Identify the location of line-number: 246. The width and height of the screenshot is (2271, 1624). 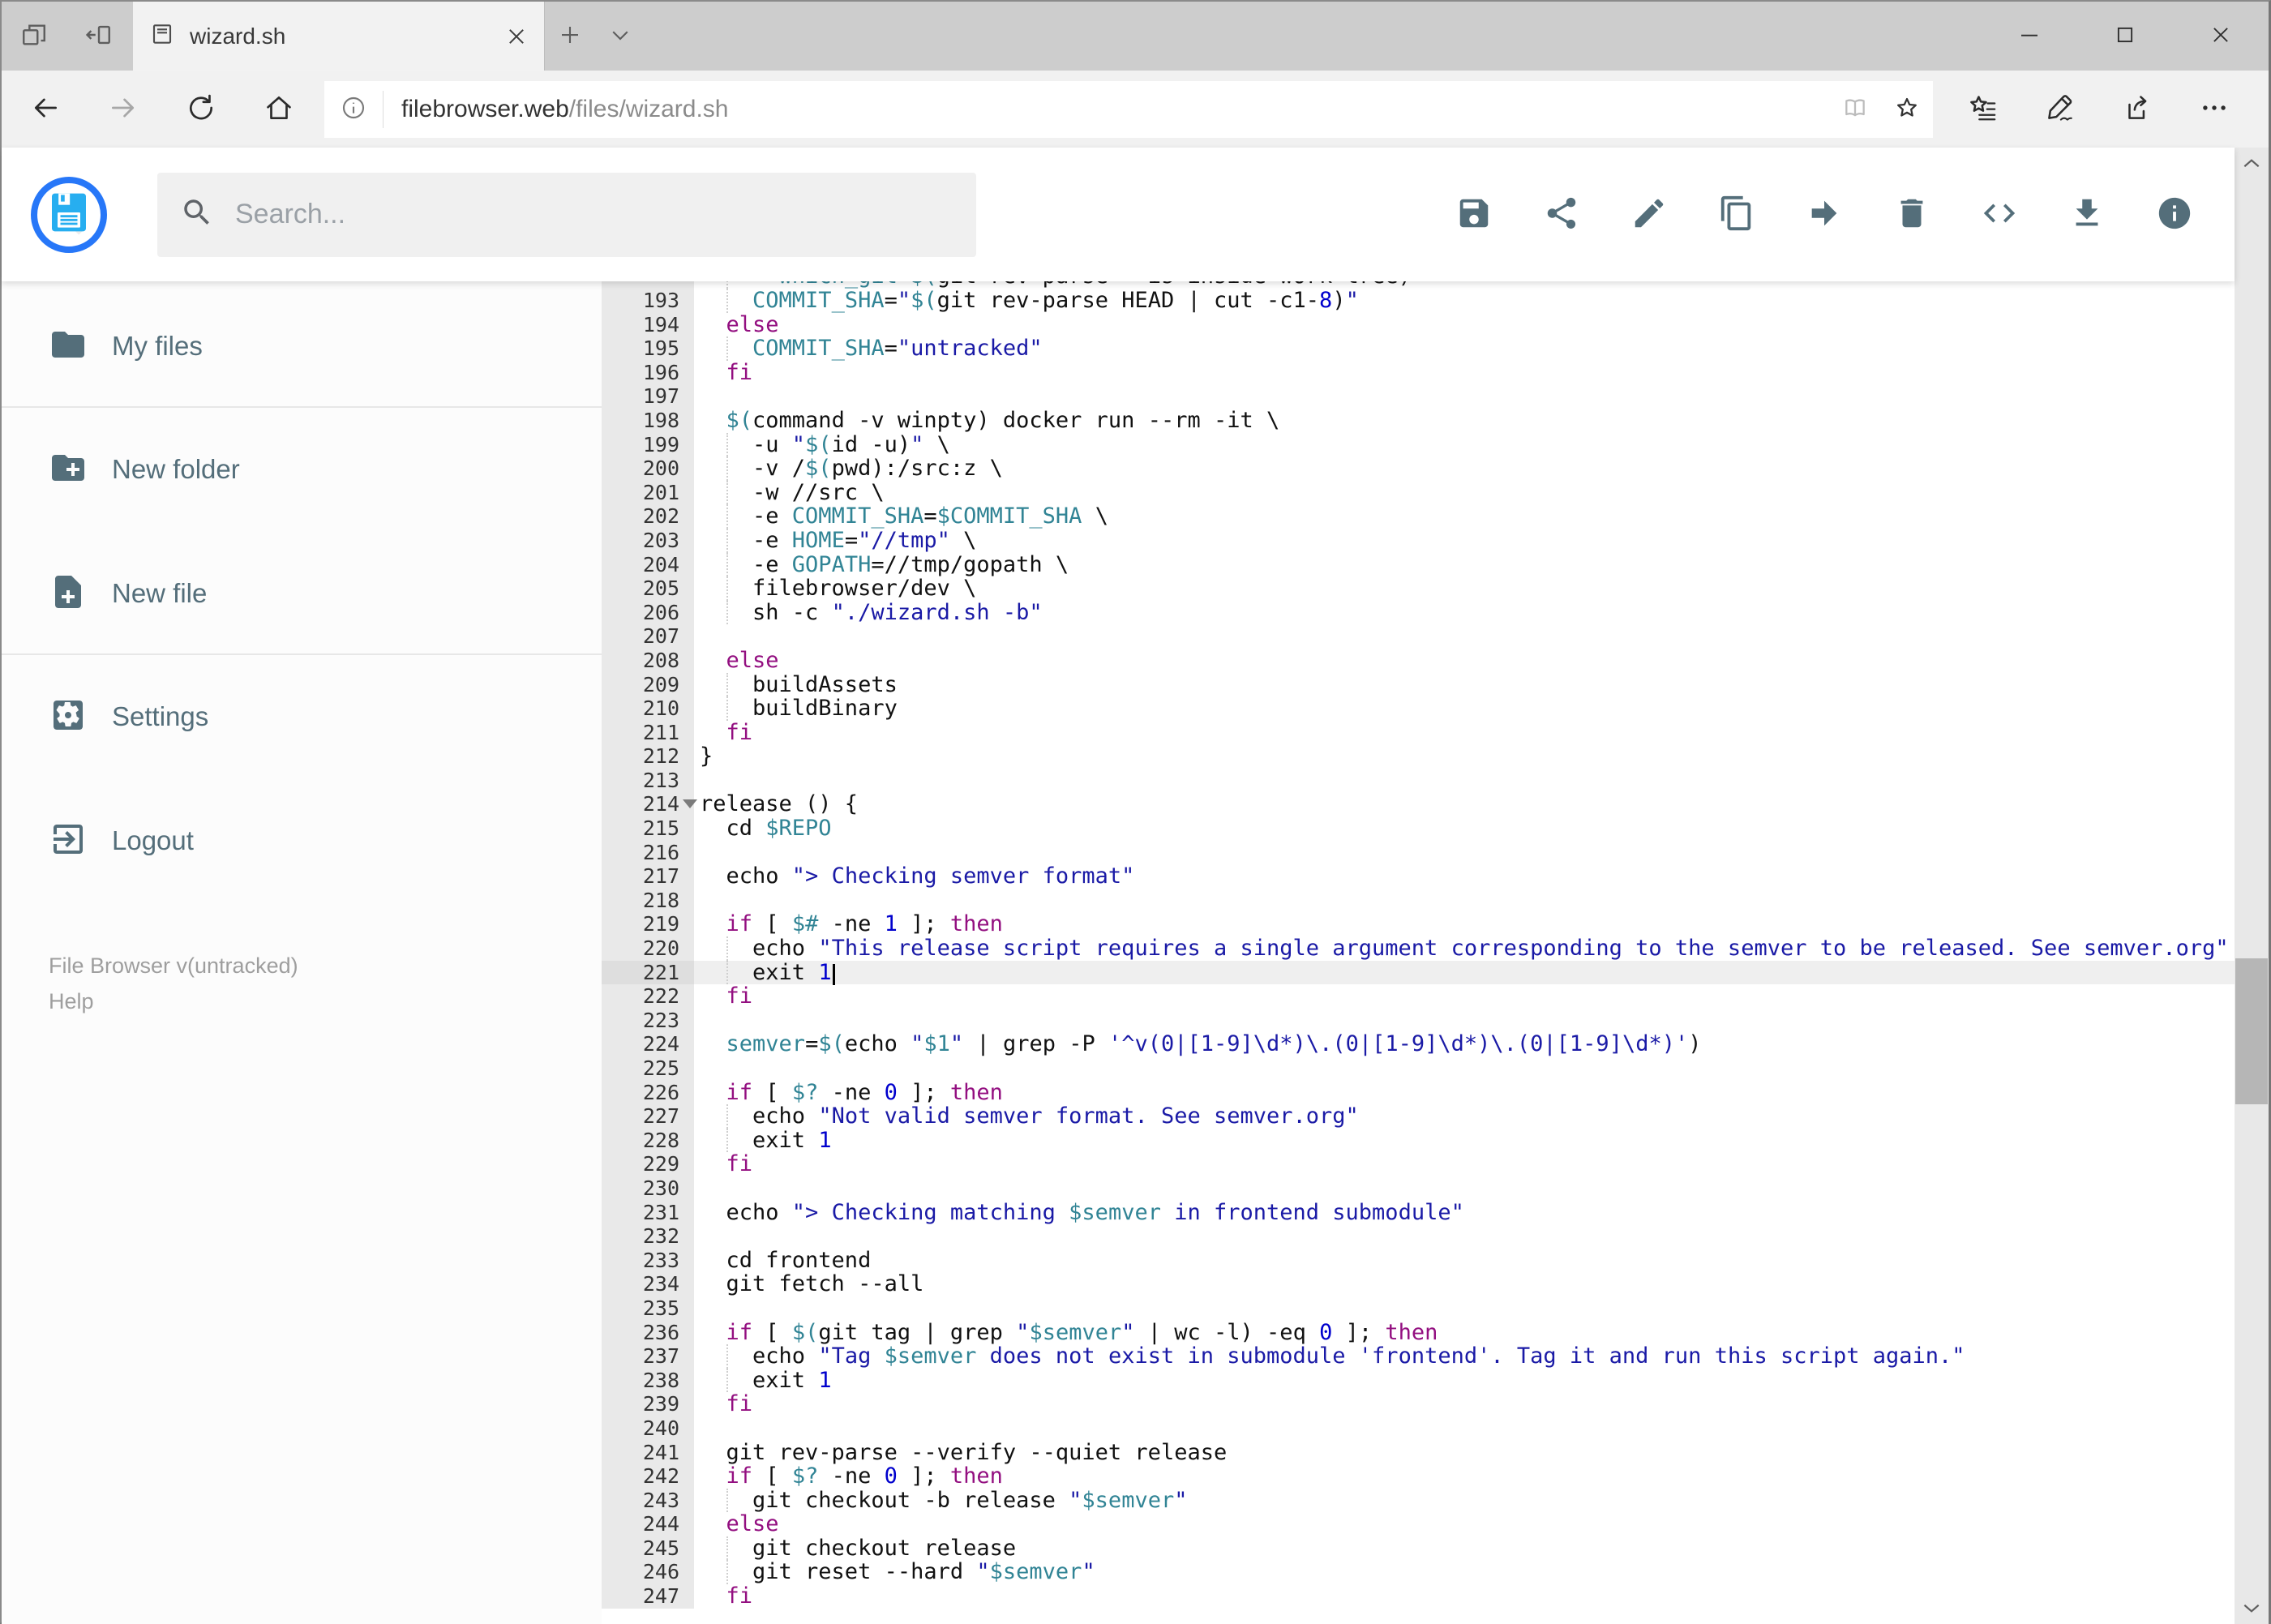
(648, 1572).